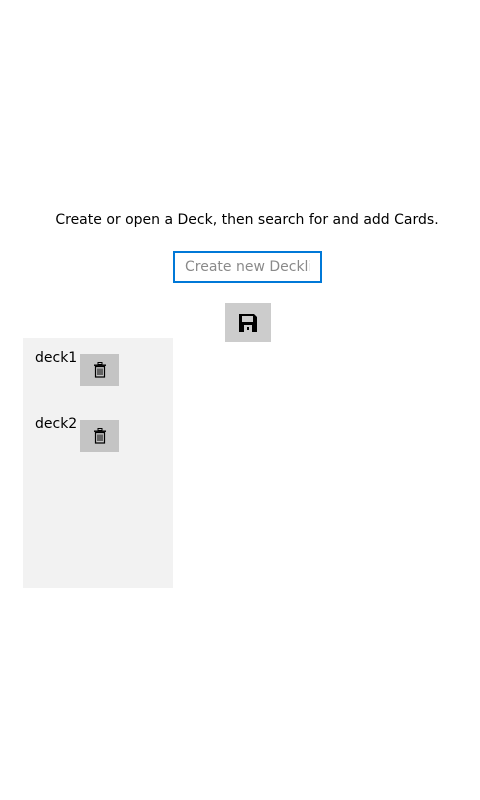 The width and height of the screenshot is (480, 800). I want to click on save-icon, so click(248, 322).